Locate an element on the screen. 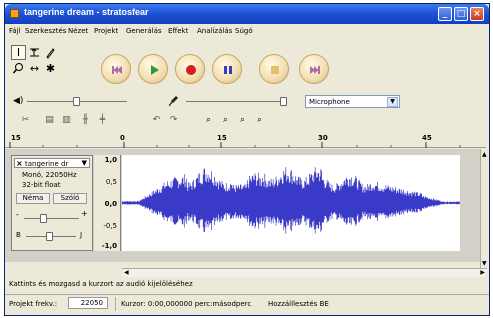 The width and height of the screenshot is (493, 318). copy-icon: ▤ is located at coordinates (49, 120).